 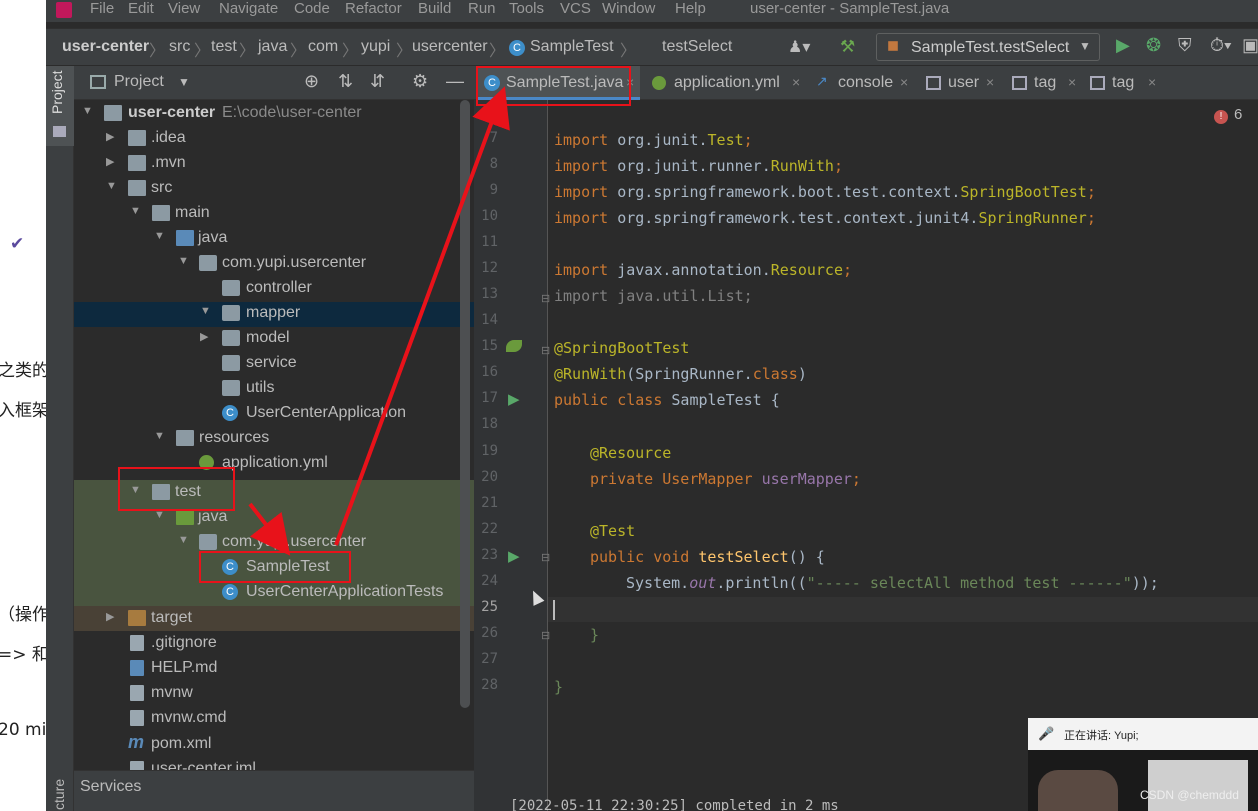 I want to click on webcam-person, so click(x=1078, y=790).